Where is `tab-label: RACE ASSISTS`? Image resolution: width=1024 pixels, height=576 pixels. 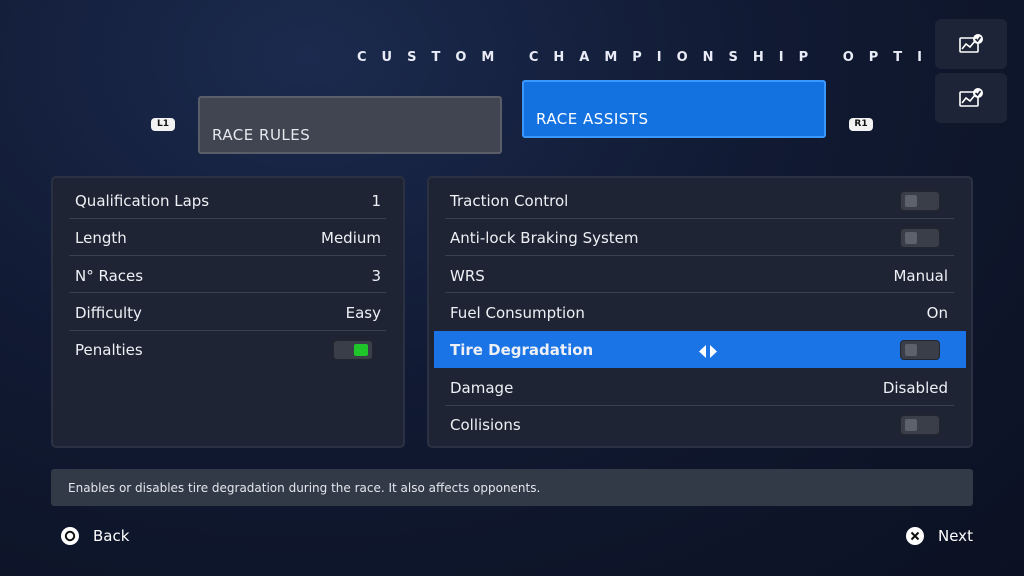 tab-label: RACE ASSISTS is located at coordinates (592, 119).